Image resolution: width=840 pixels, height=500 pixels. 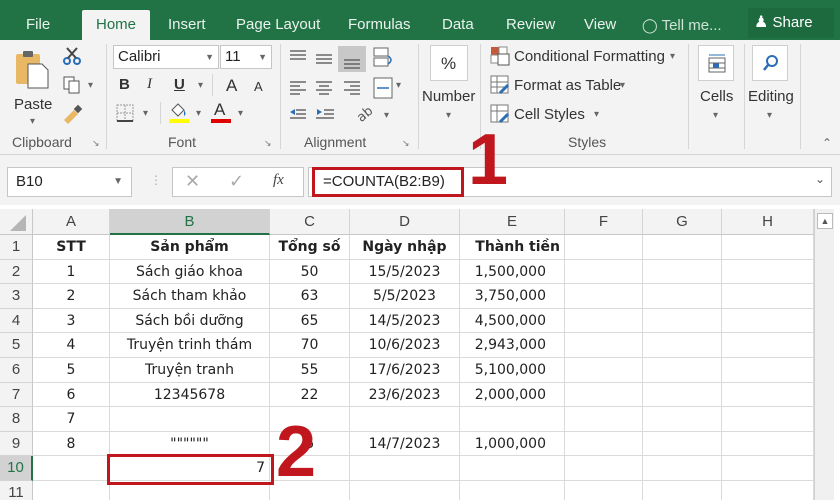 I want to click on column-header-h: H, so click(x=768, y=222).